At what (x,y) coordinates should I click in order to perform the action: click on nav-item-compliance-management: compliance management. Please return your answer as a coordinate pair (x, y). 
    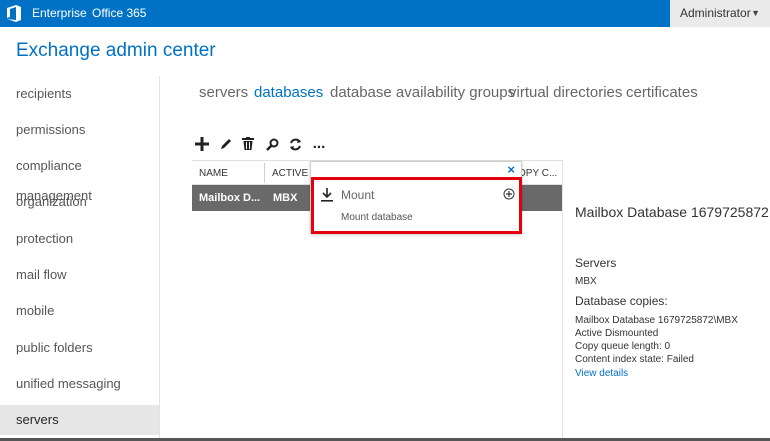
    Looking at the image, I should click on (79, 177).